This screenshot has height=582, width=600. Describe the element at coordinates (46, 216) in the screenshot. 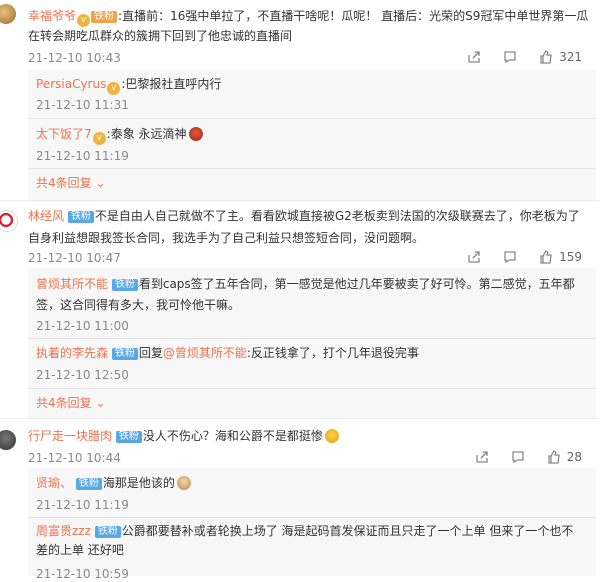

I see `comment-username: 林经风` at that location.